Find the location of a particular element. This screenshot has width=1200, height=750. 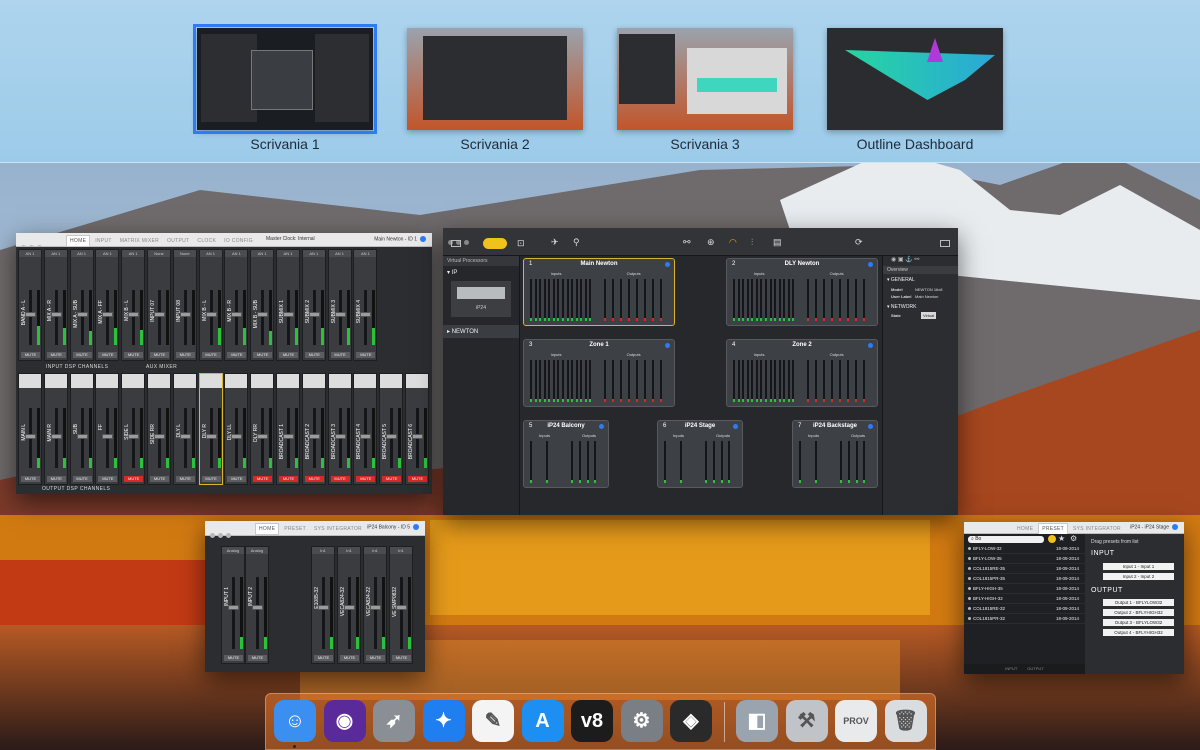

tab-clock: CLOCK is located at coordinates (206, 241).